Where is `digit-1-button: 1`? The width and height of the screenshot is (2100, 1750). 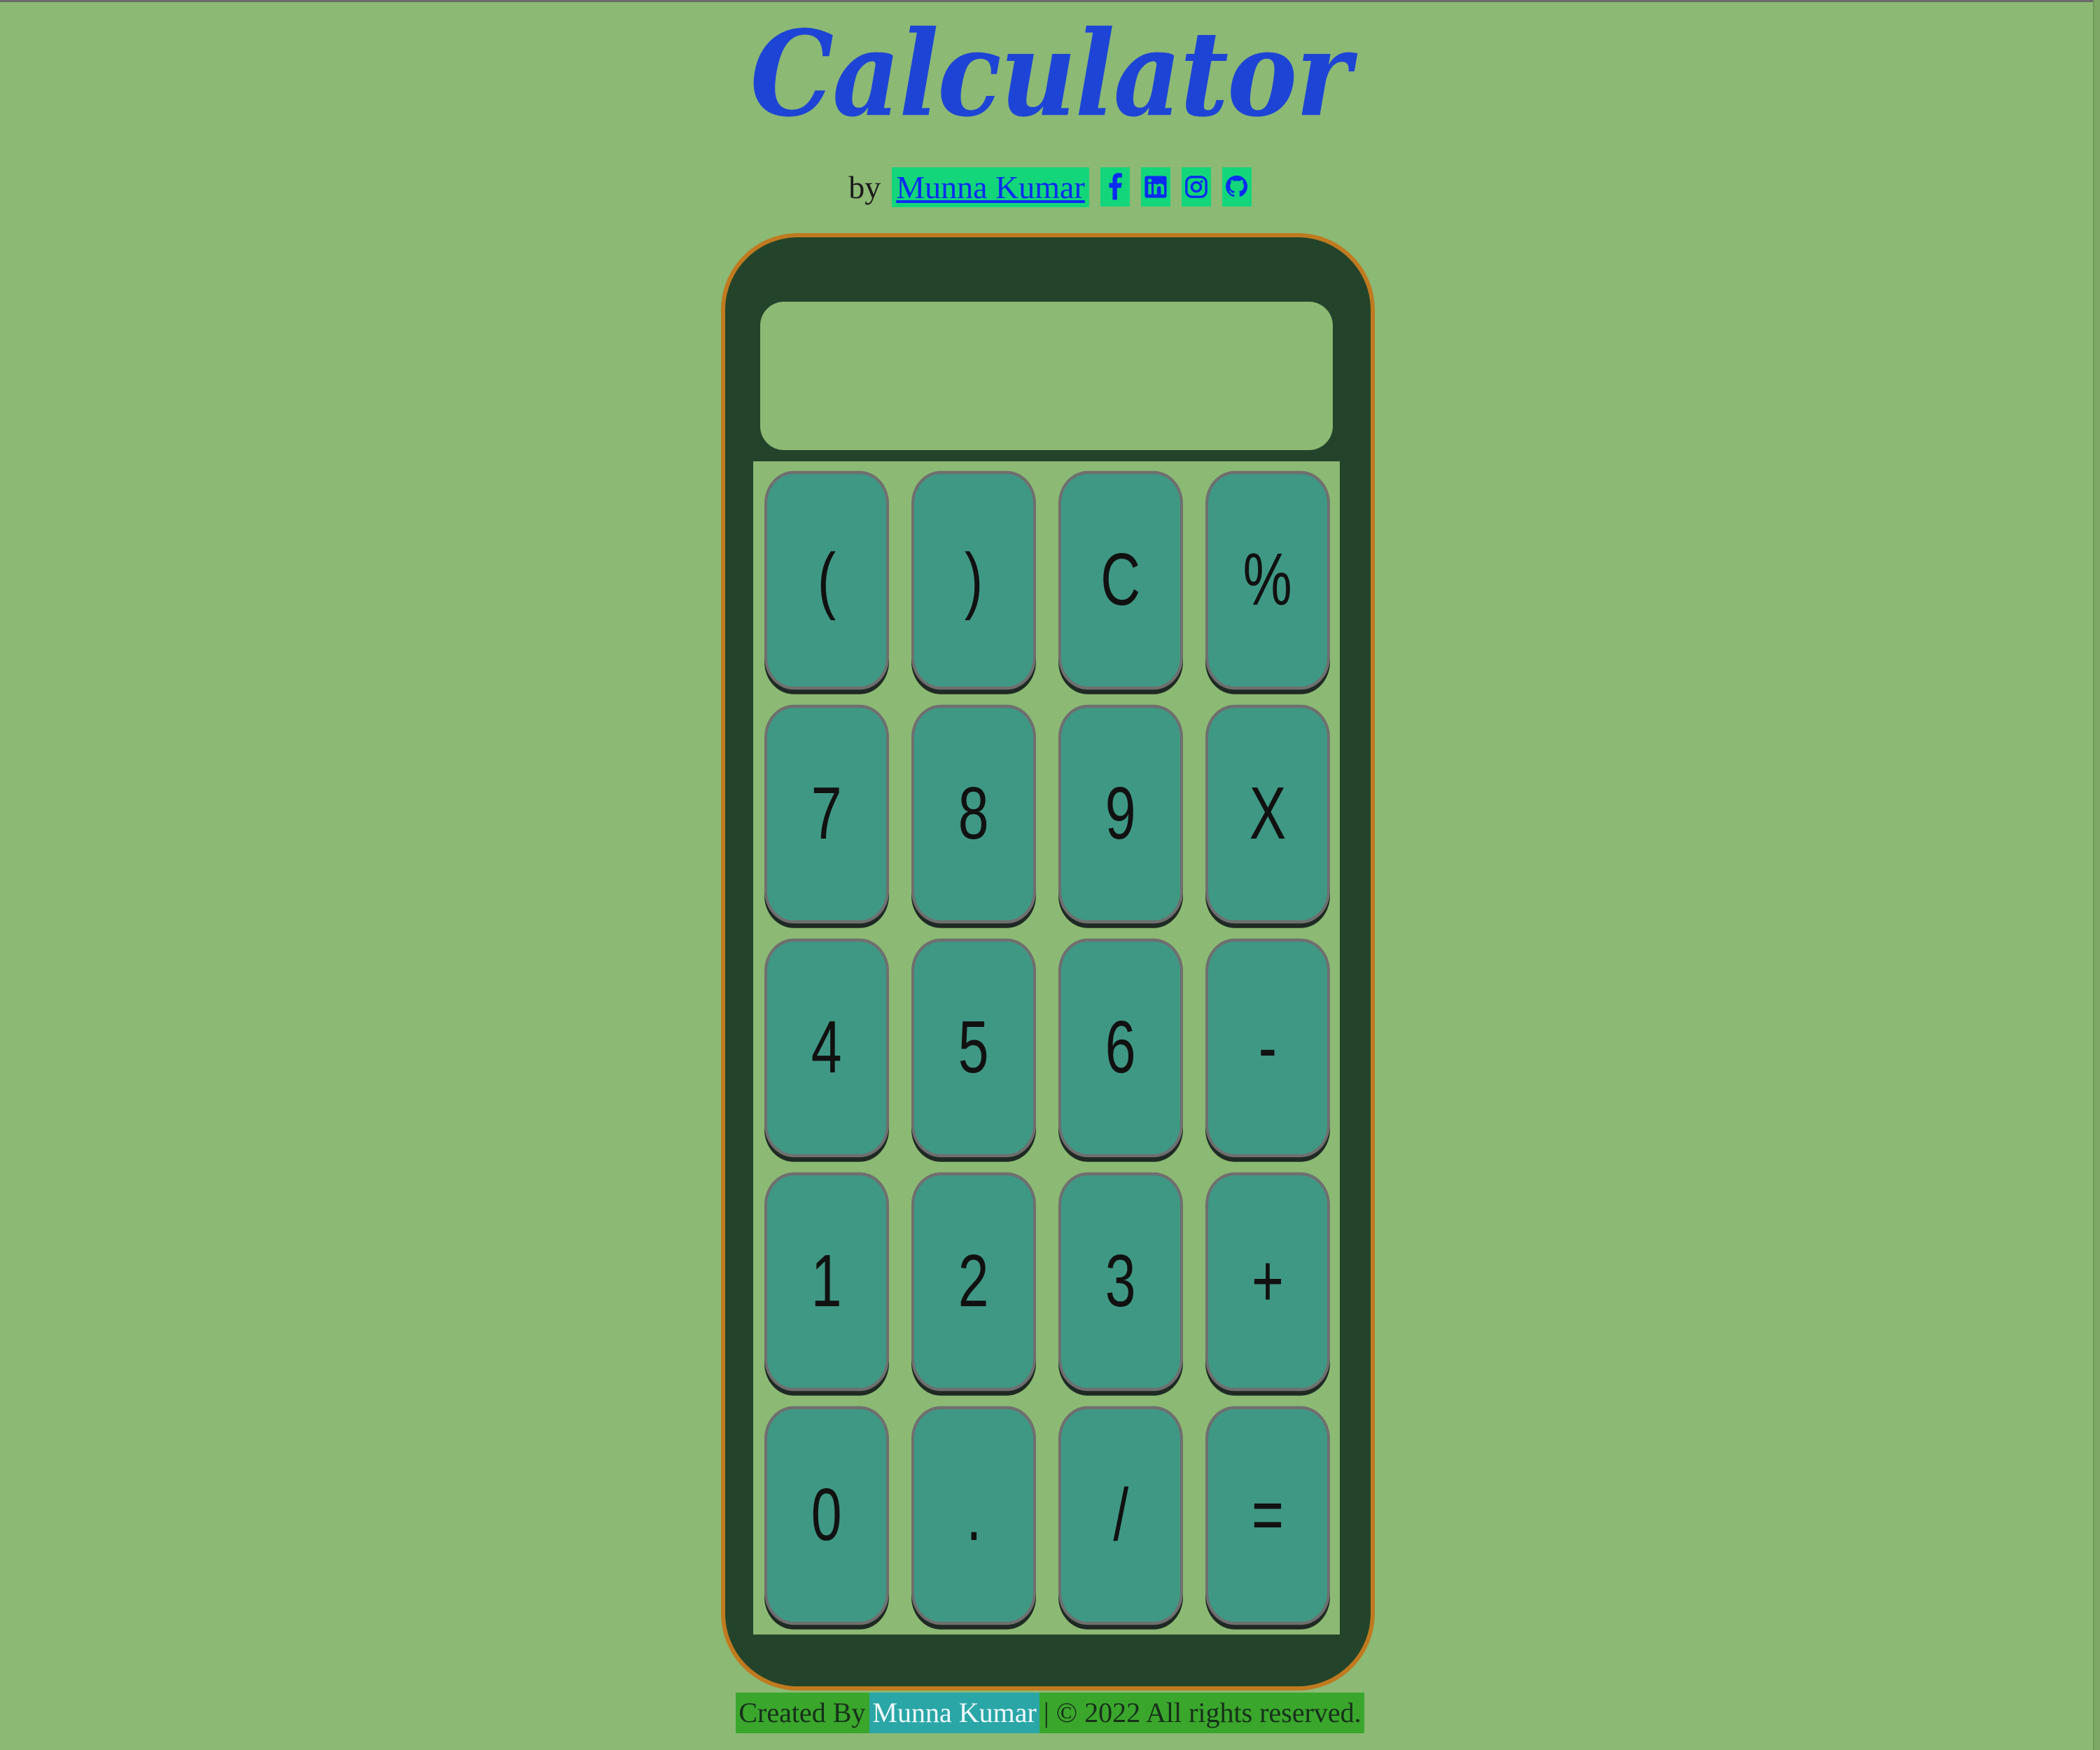
digit-1-button: 1 is located at coordinates (826, 1282).